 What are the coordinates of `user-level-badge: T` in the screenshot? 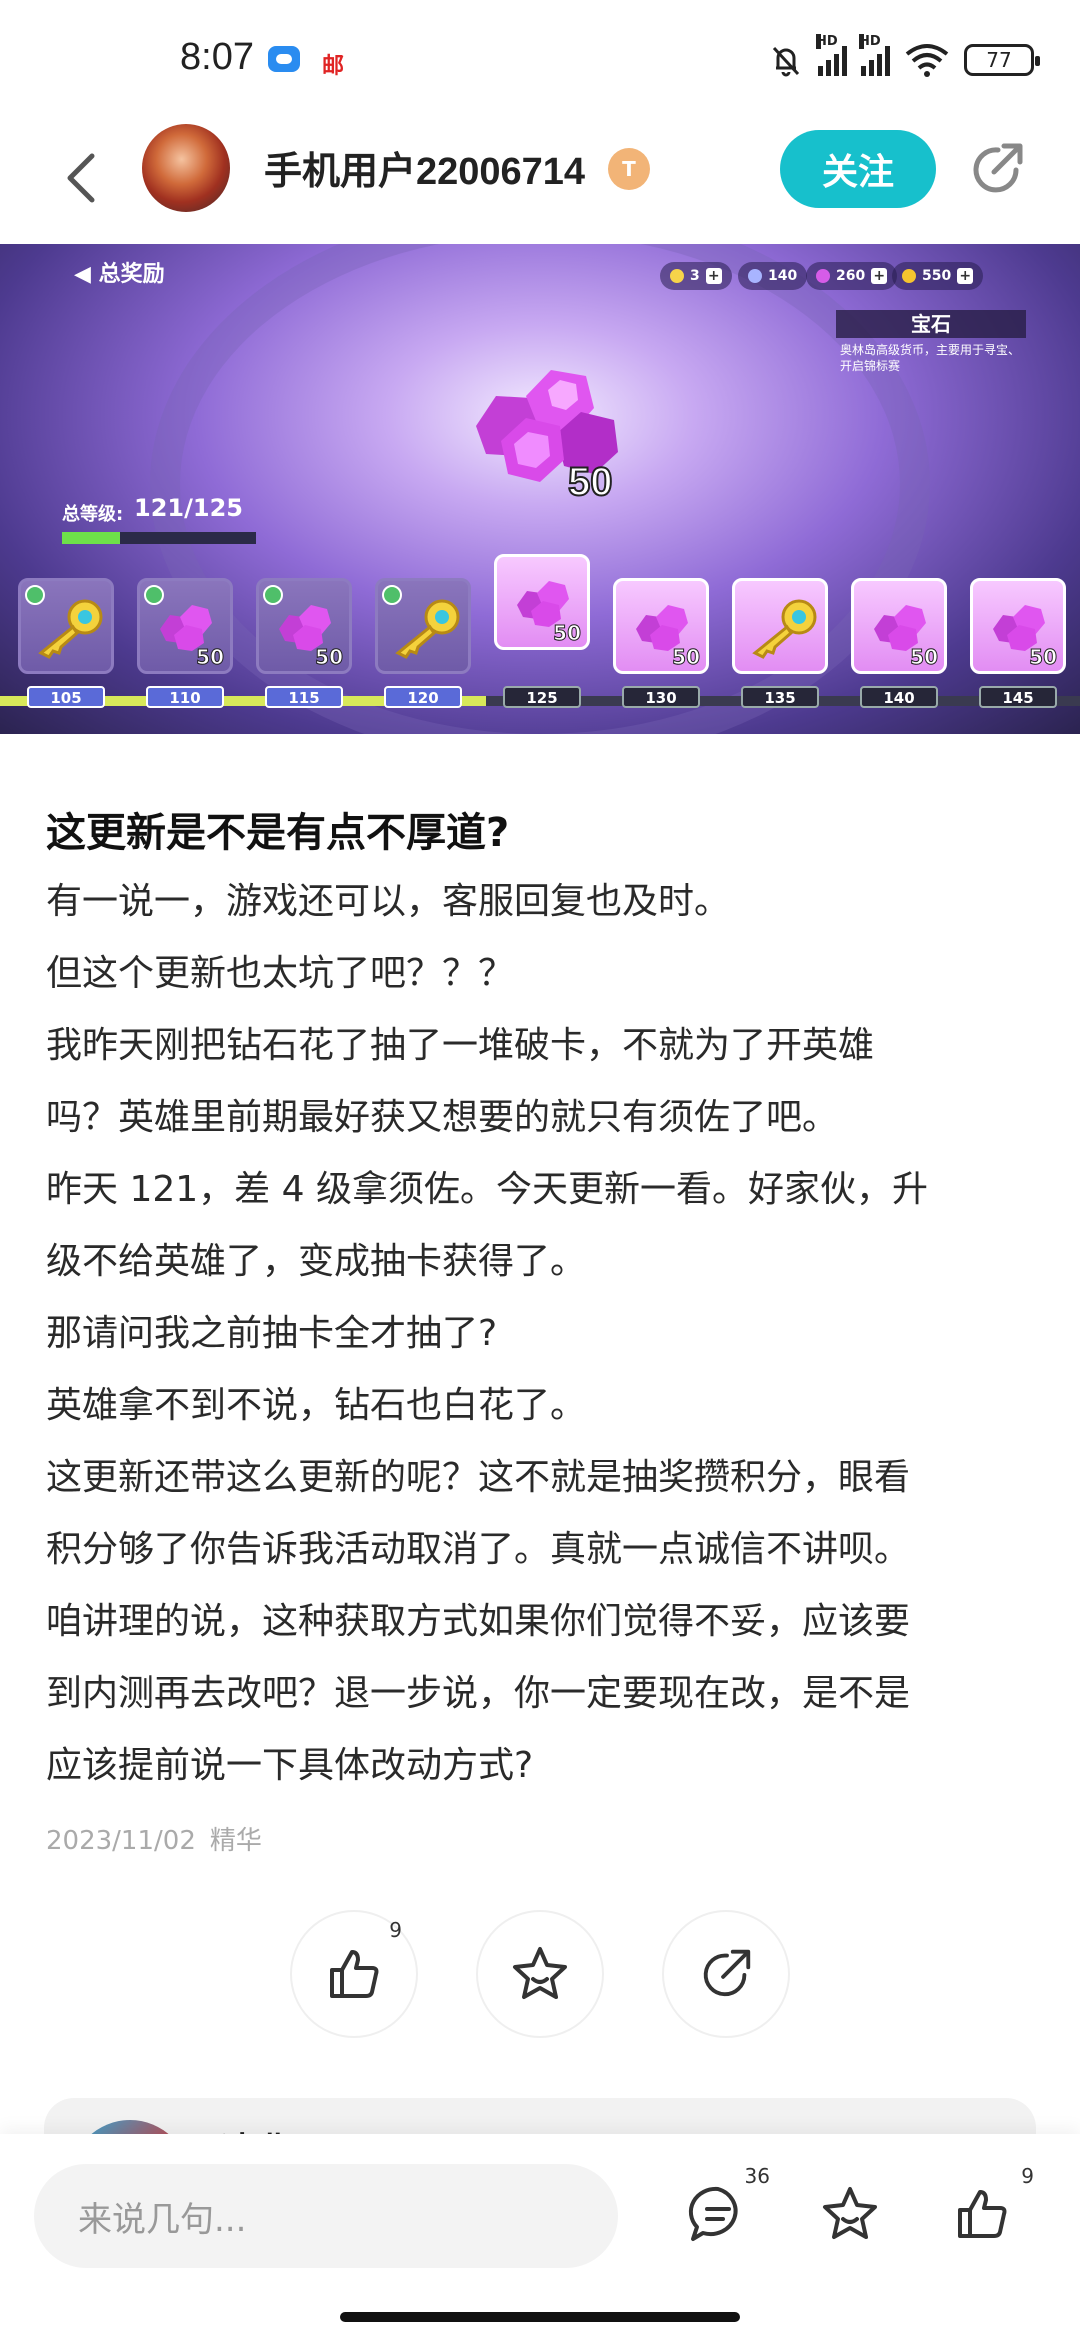 It's located at (629, 169).